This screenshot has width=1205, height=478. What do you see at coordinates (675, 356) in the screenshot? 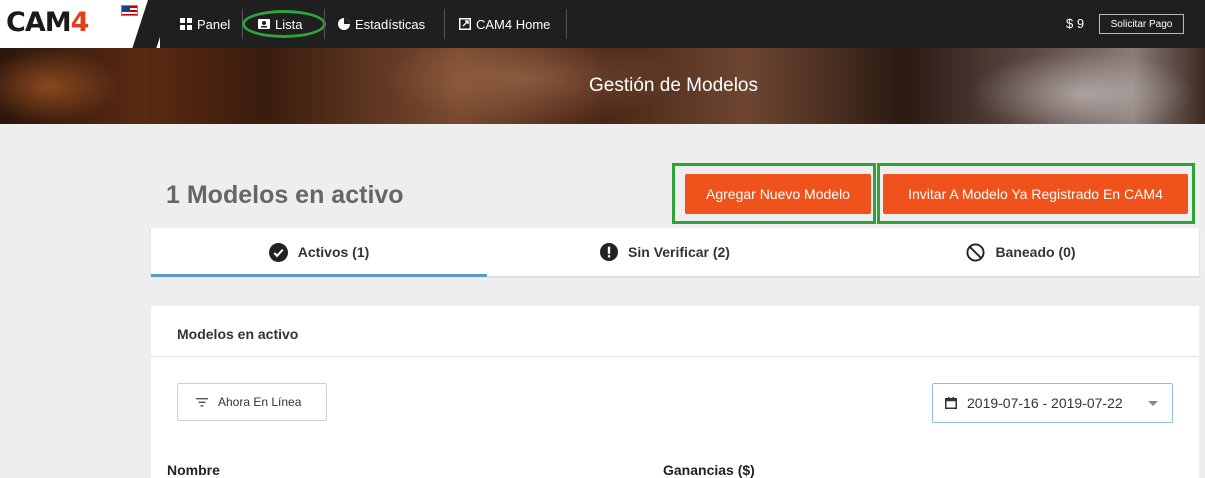
I see `panel-divider` at bounding box center [675, 356].